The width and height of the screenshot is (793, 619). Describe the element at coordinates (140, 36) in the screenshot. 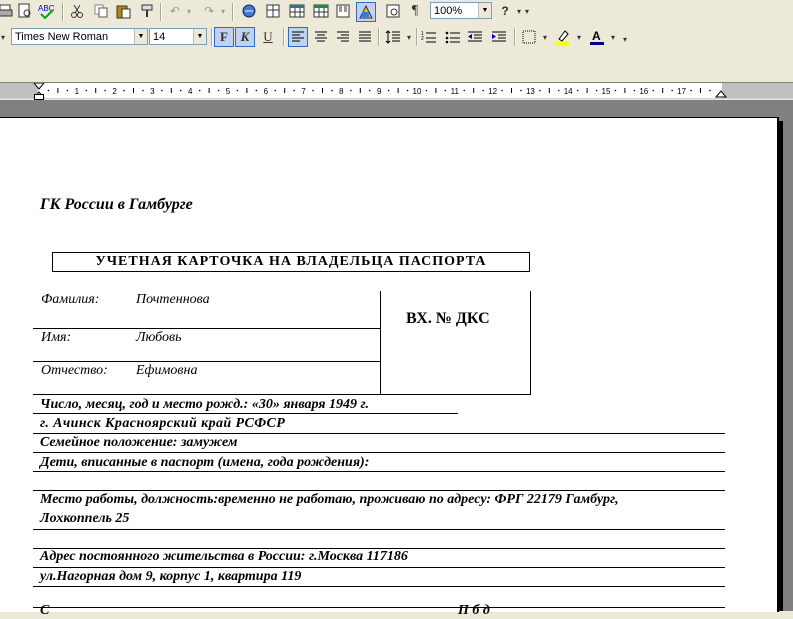

I see `font-name-dropdown-icon: ▼` at that location.